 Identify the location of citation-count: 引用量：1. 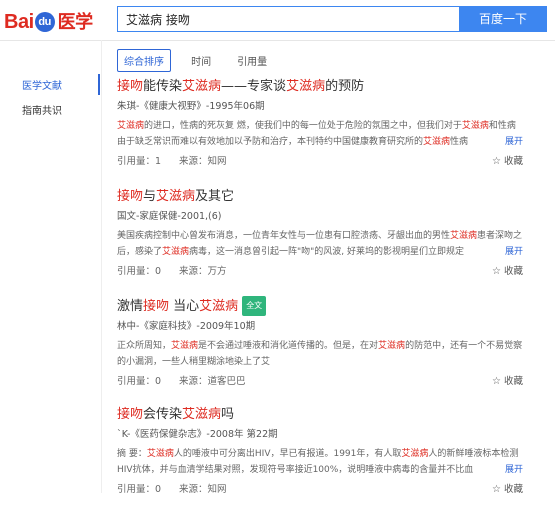
(139, 161).